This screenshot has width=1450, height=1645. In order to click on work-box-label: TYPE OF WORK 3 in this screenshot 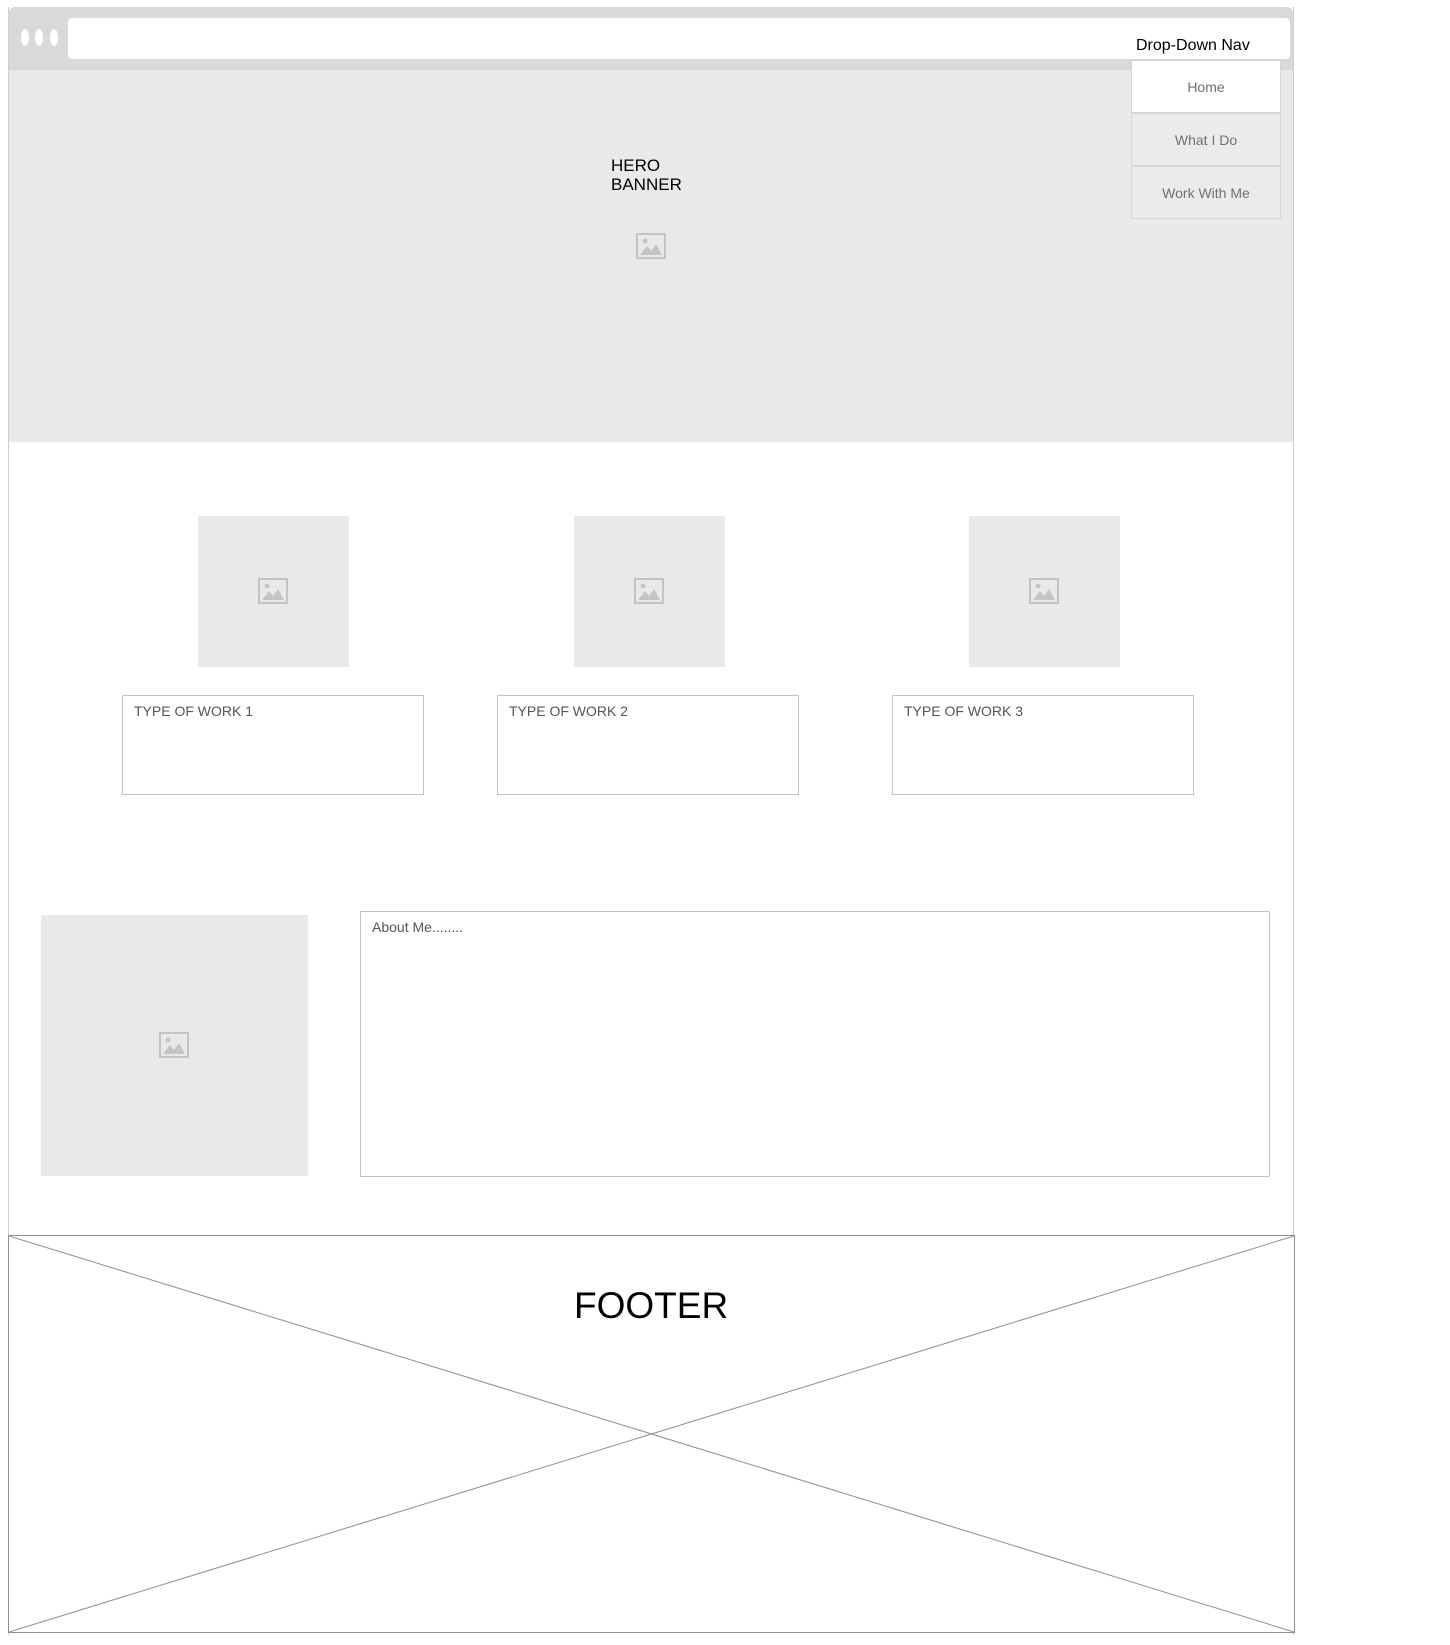, I will do `click(964, 711)`.